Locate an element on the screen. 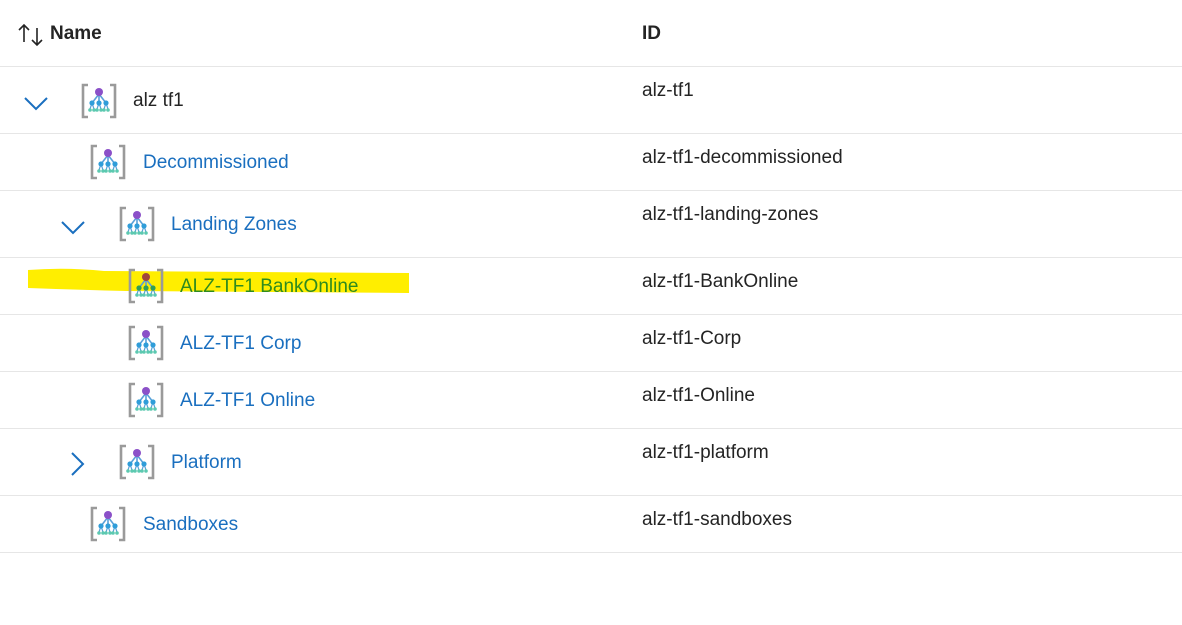 The height and width of the screenshot is (625, 1182). table-row: Platform alz-tf1-platform is located at coordinates (591, 462).